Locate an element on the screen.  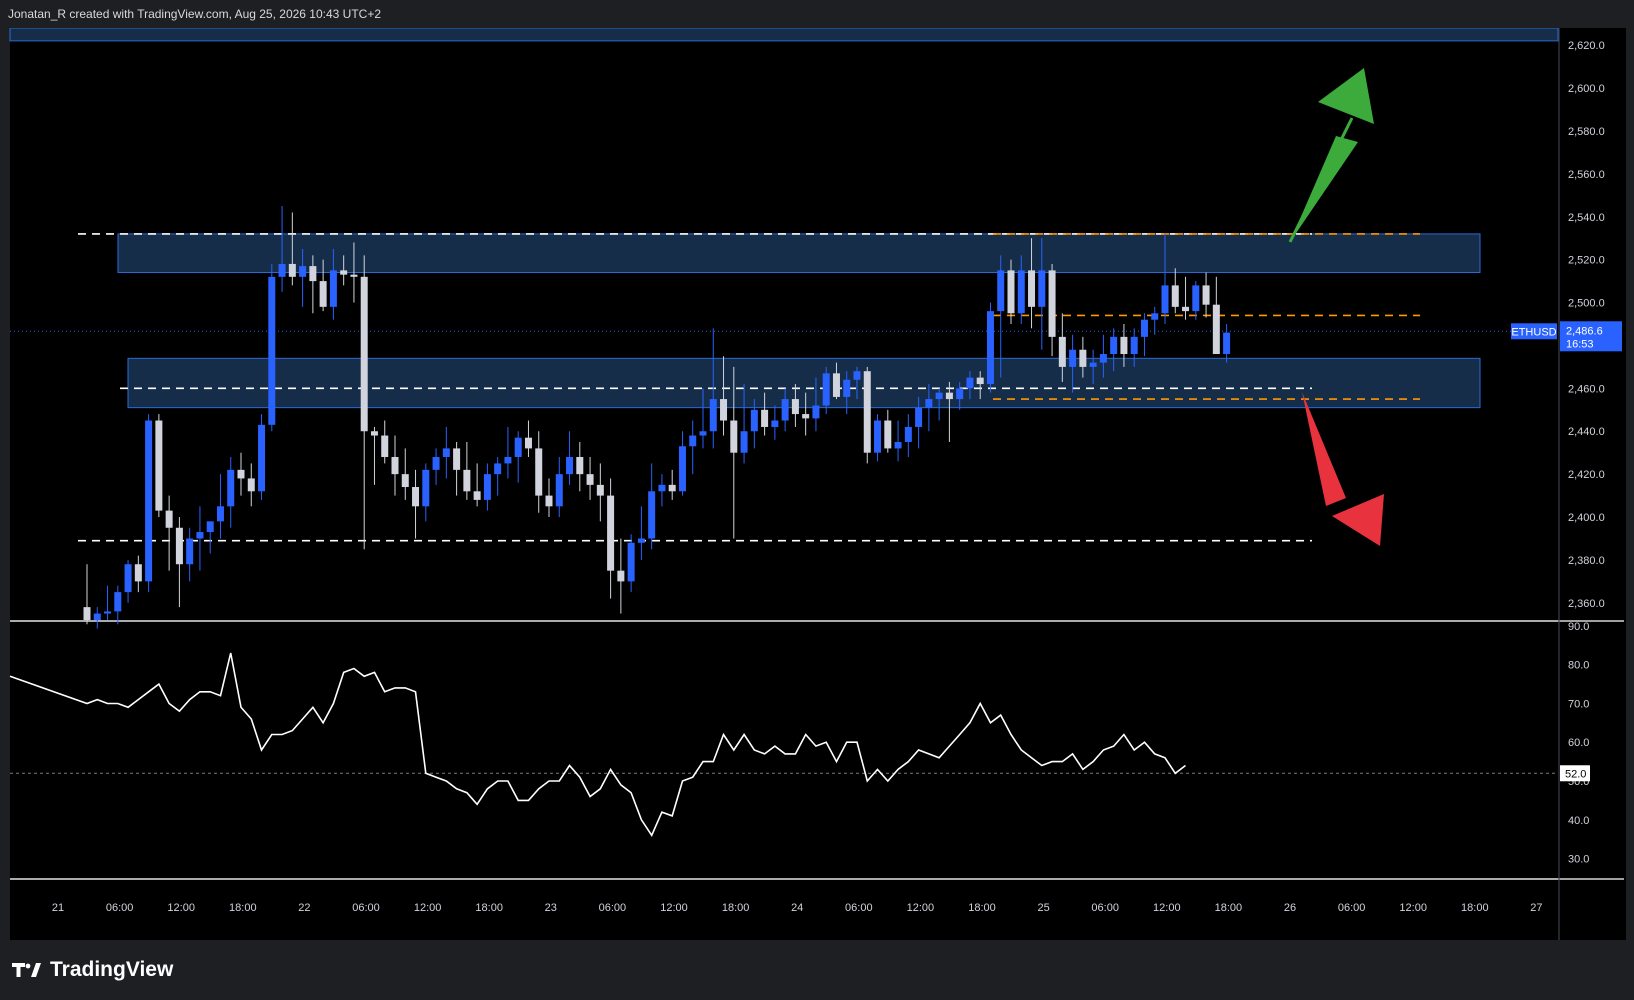
tradingview-logo: TradingView is located at coordinates (92, 970).